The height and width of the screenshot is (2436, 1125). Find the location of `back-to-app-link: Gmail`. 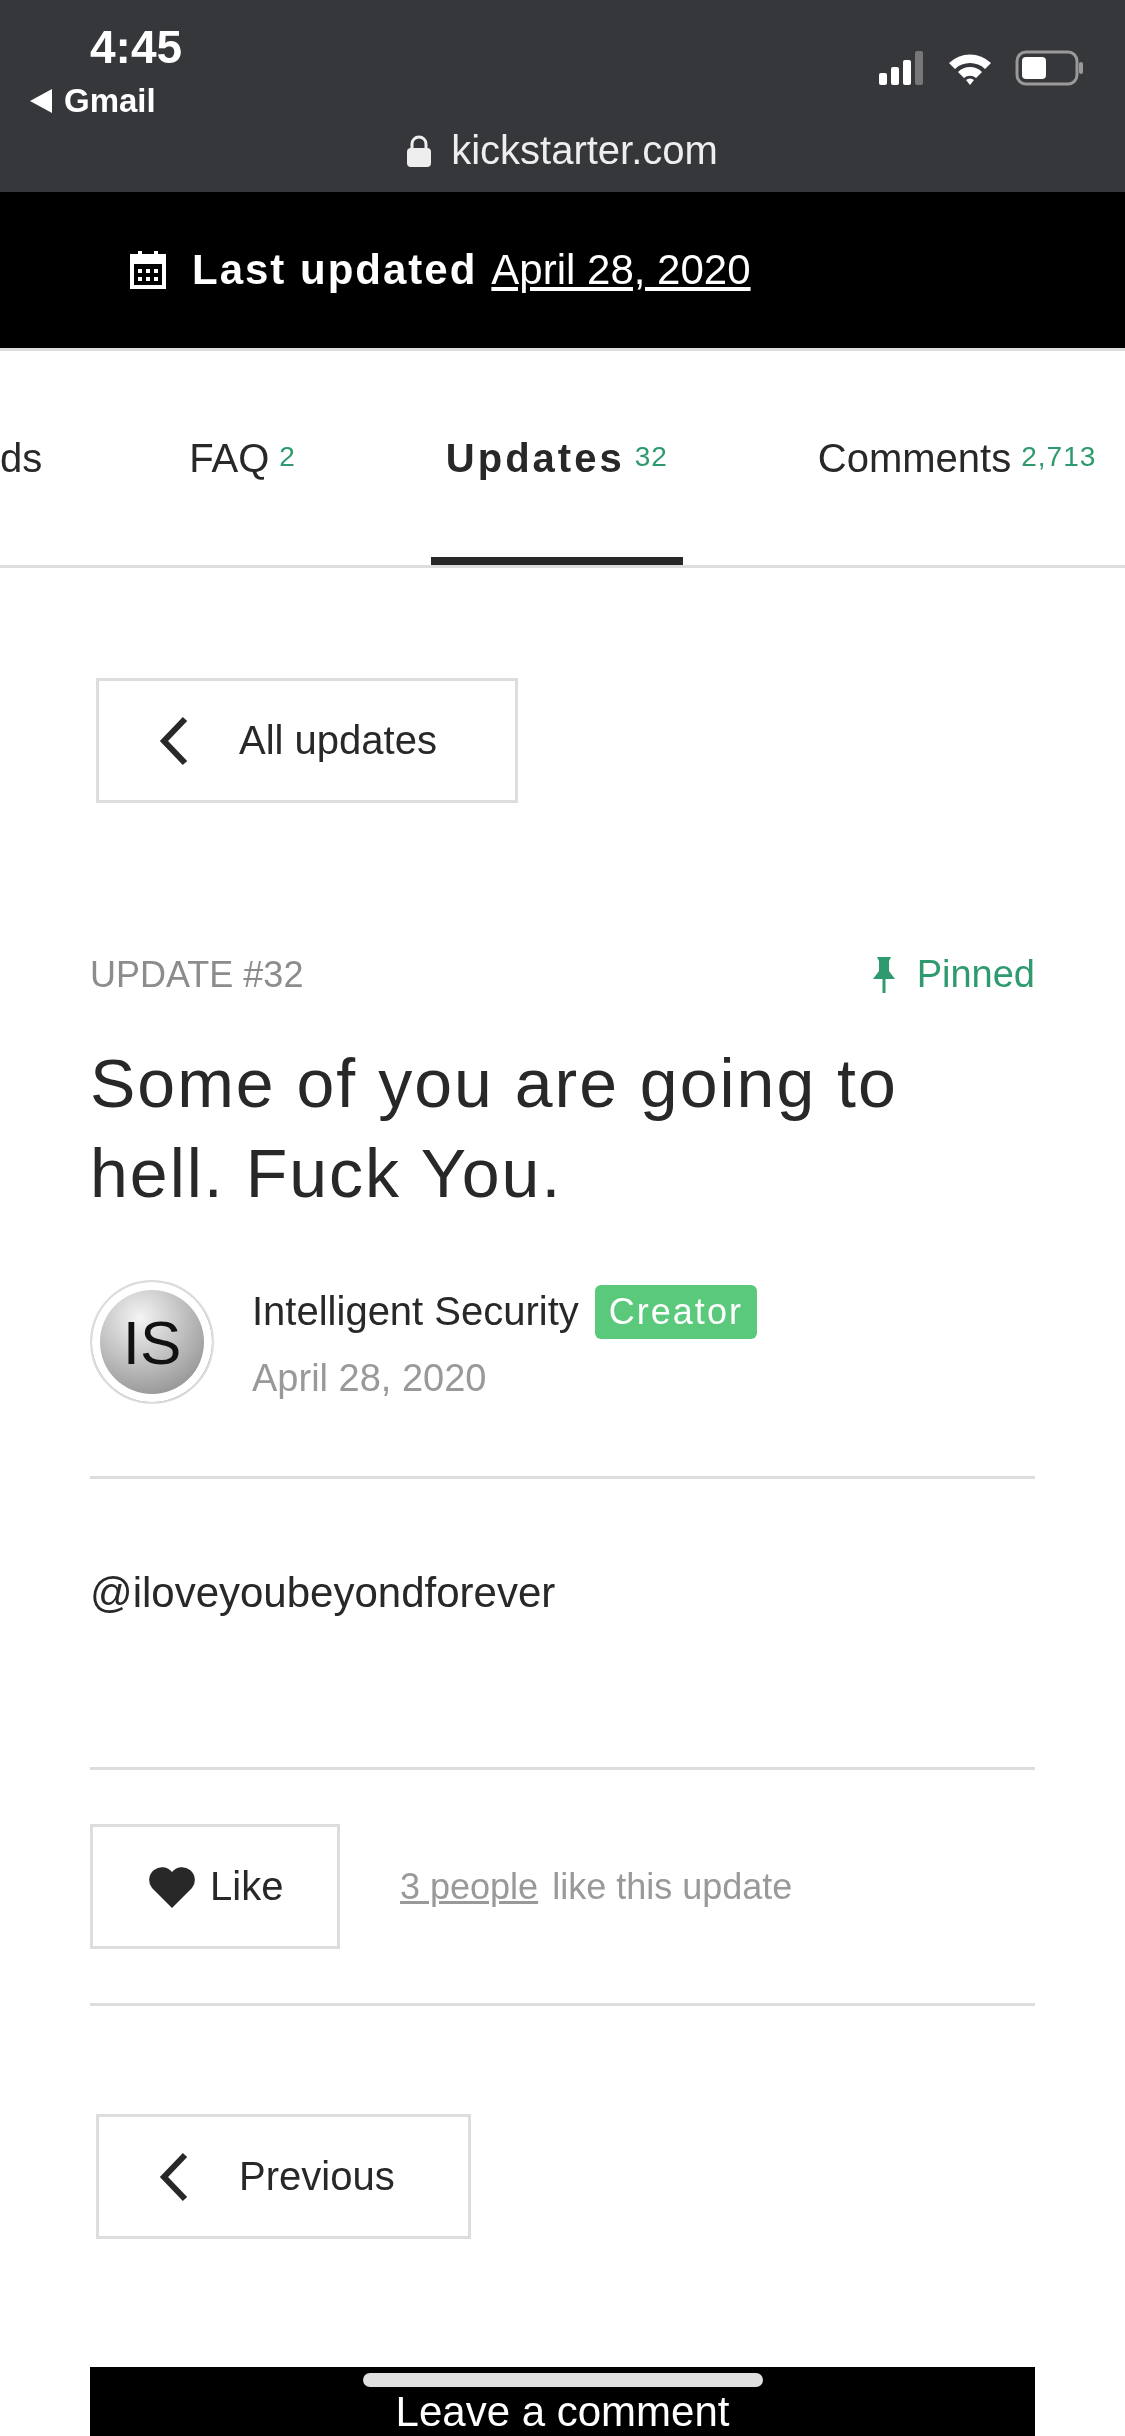

back-to-app-link: Gmail is located at coordinates (110, 101).